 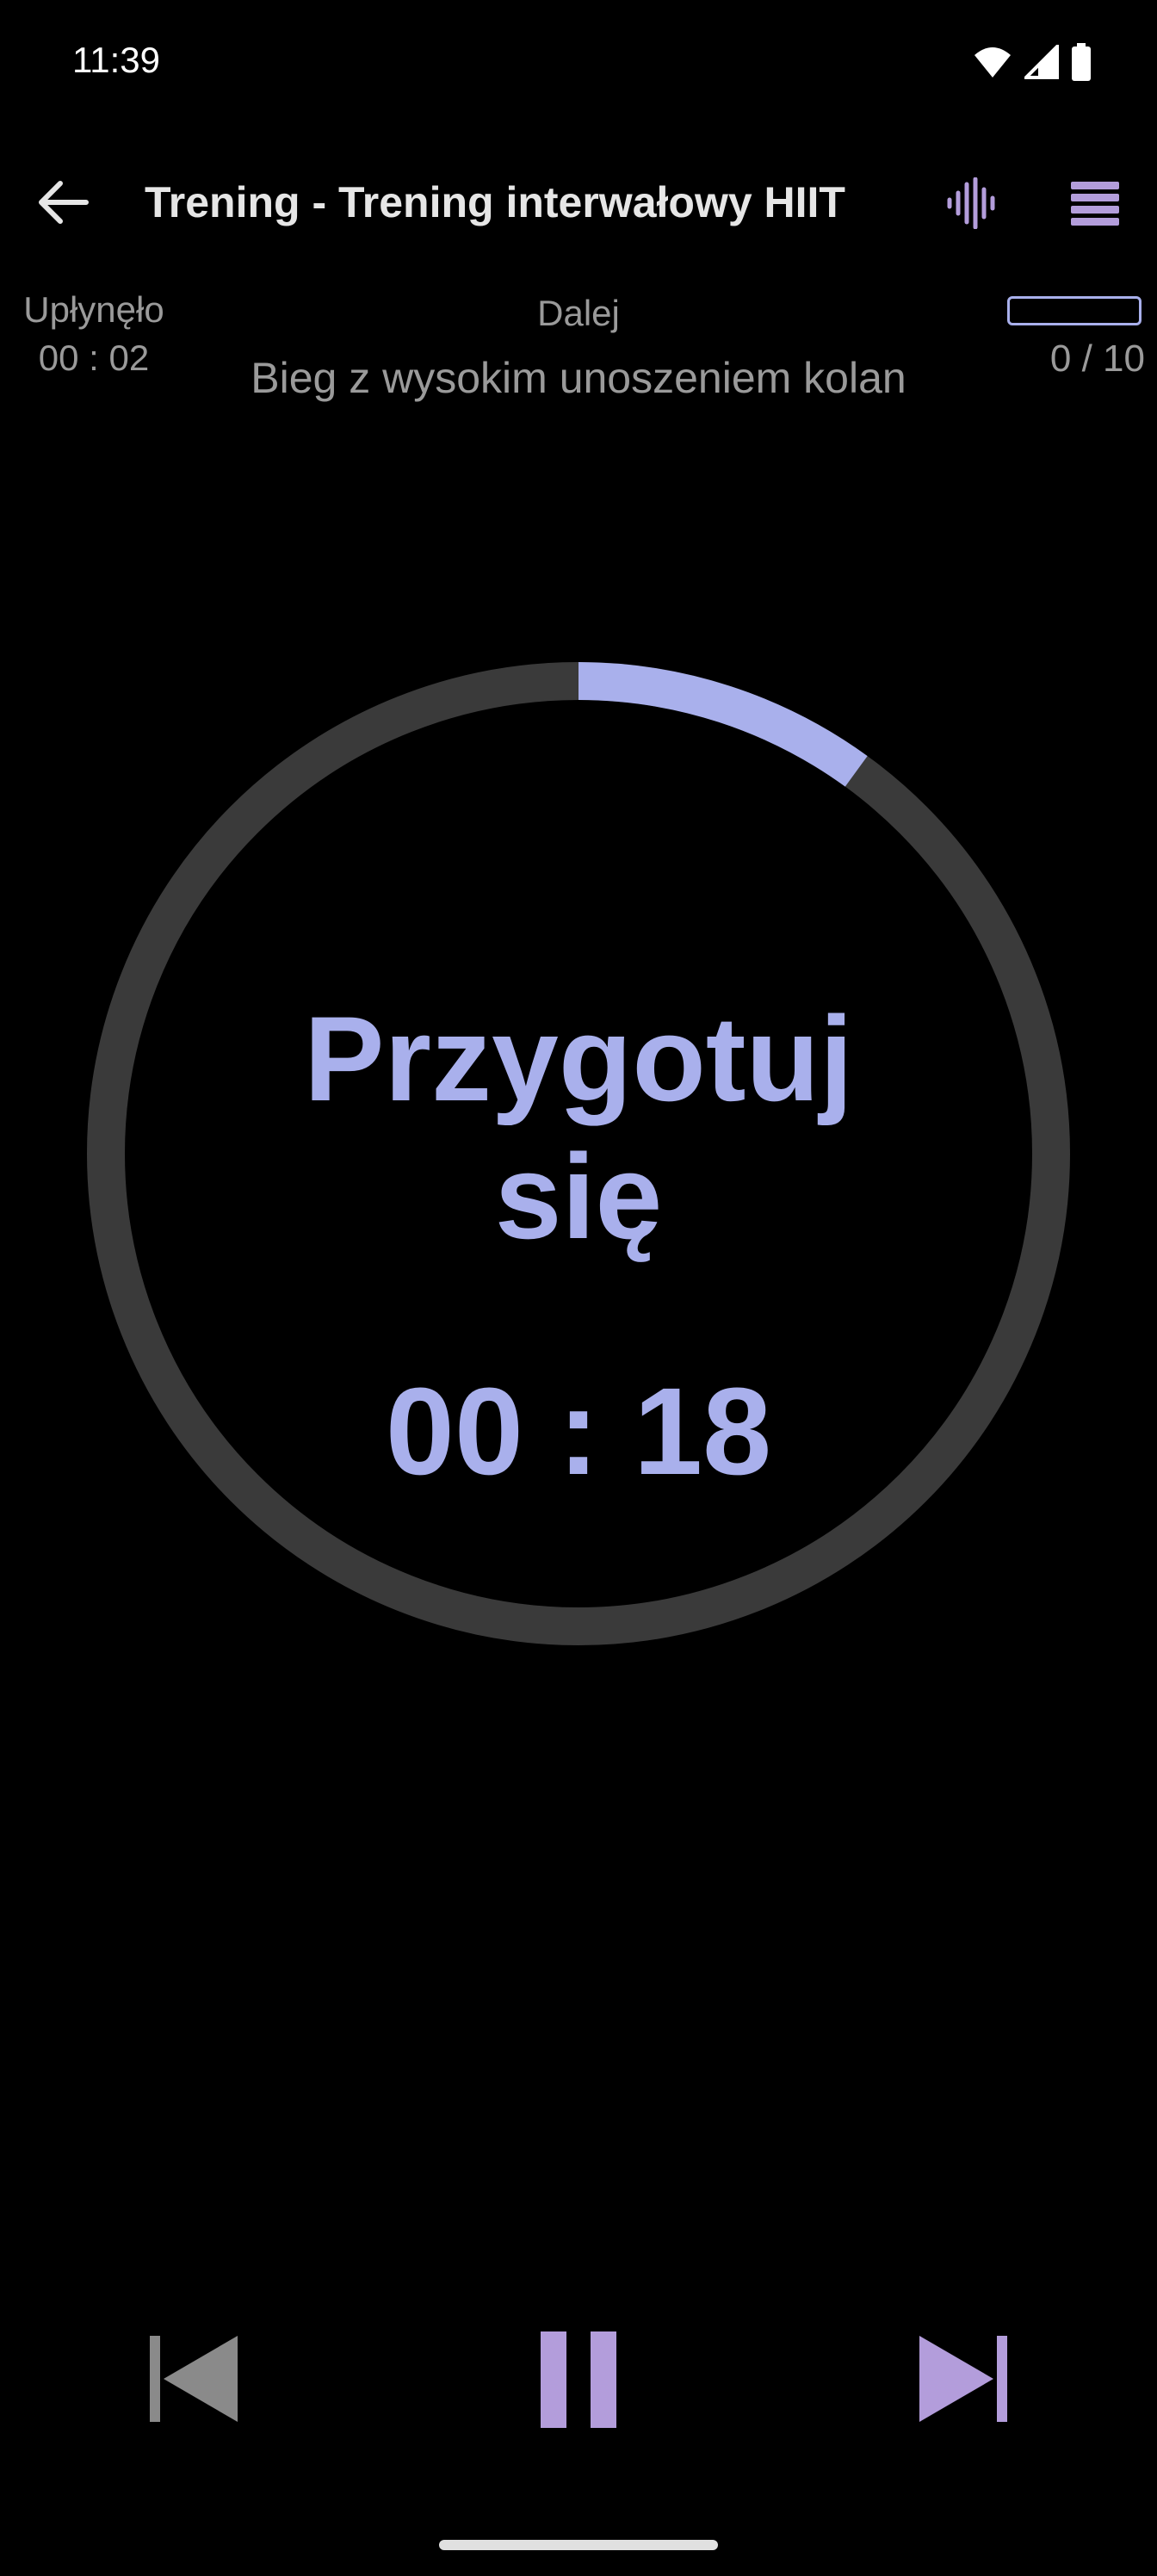 I want to click on wifi-icon, so click(x=992, y=64).